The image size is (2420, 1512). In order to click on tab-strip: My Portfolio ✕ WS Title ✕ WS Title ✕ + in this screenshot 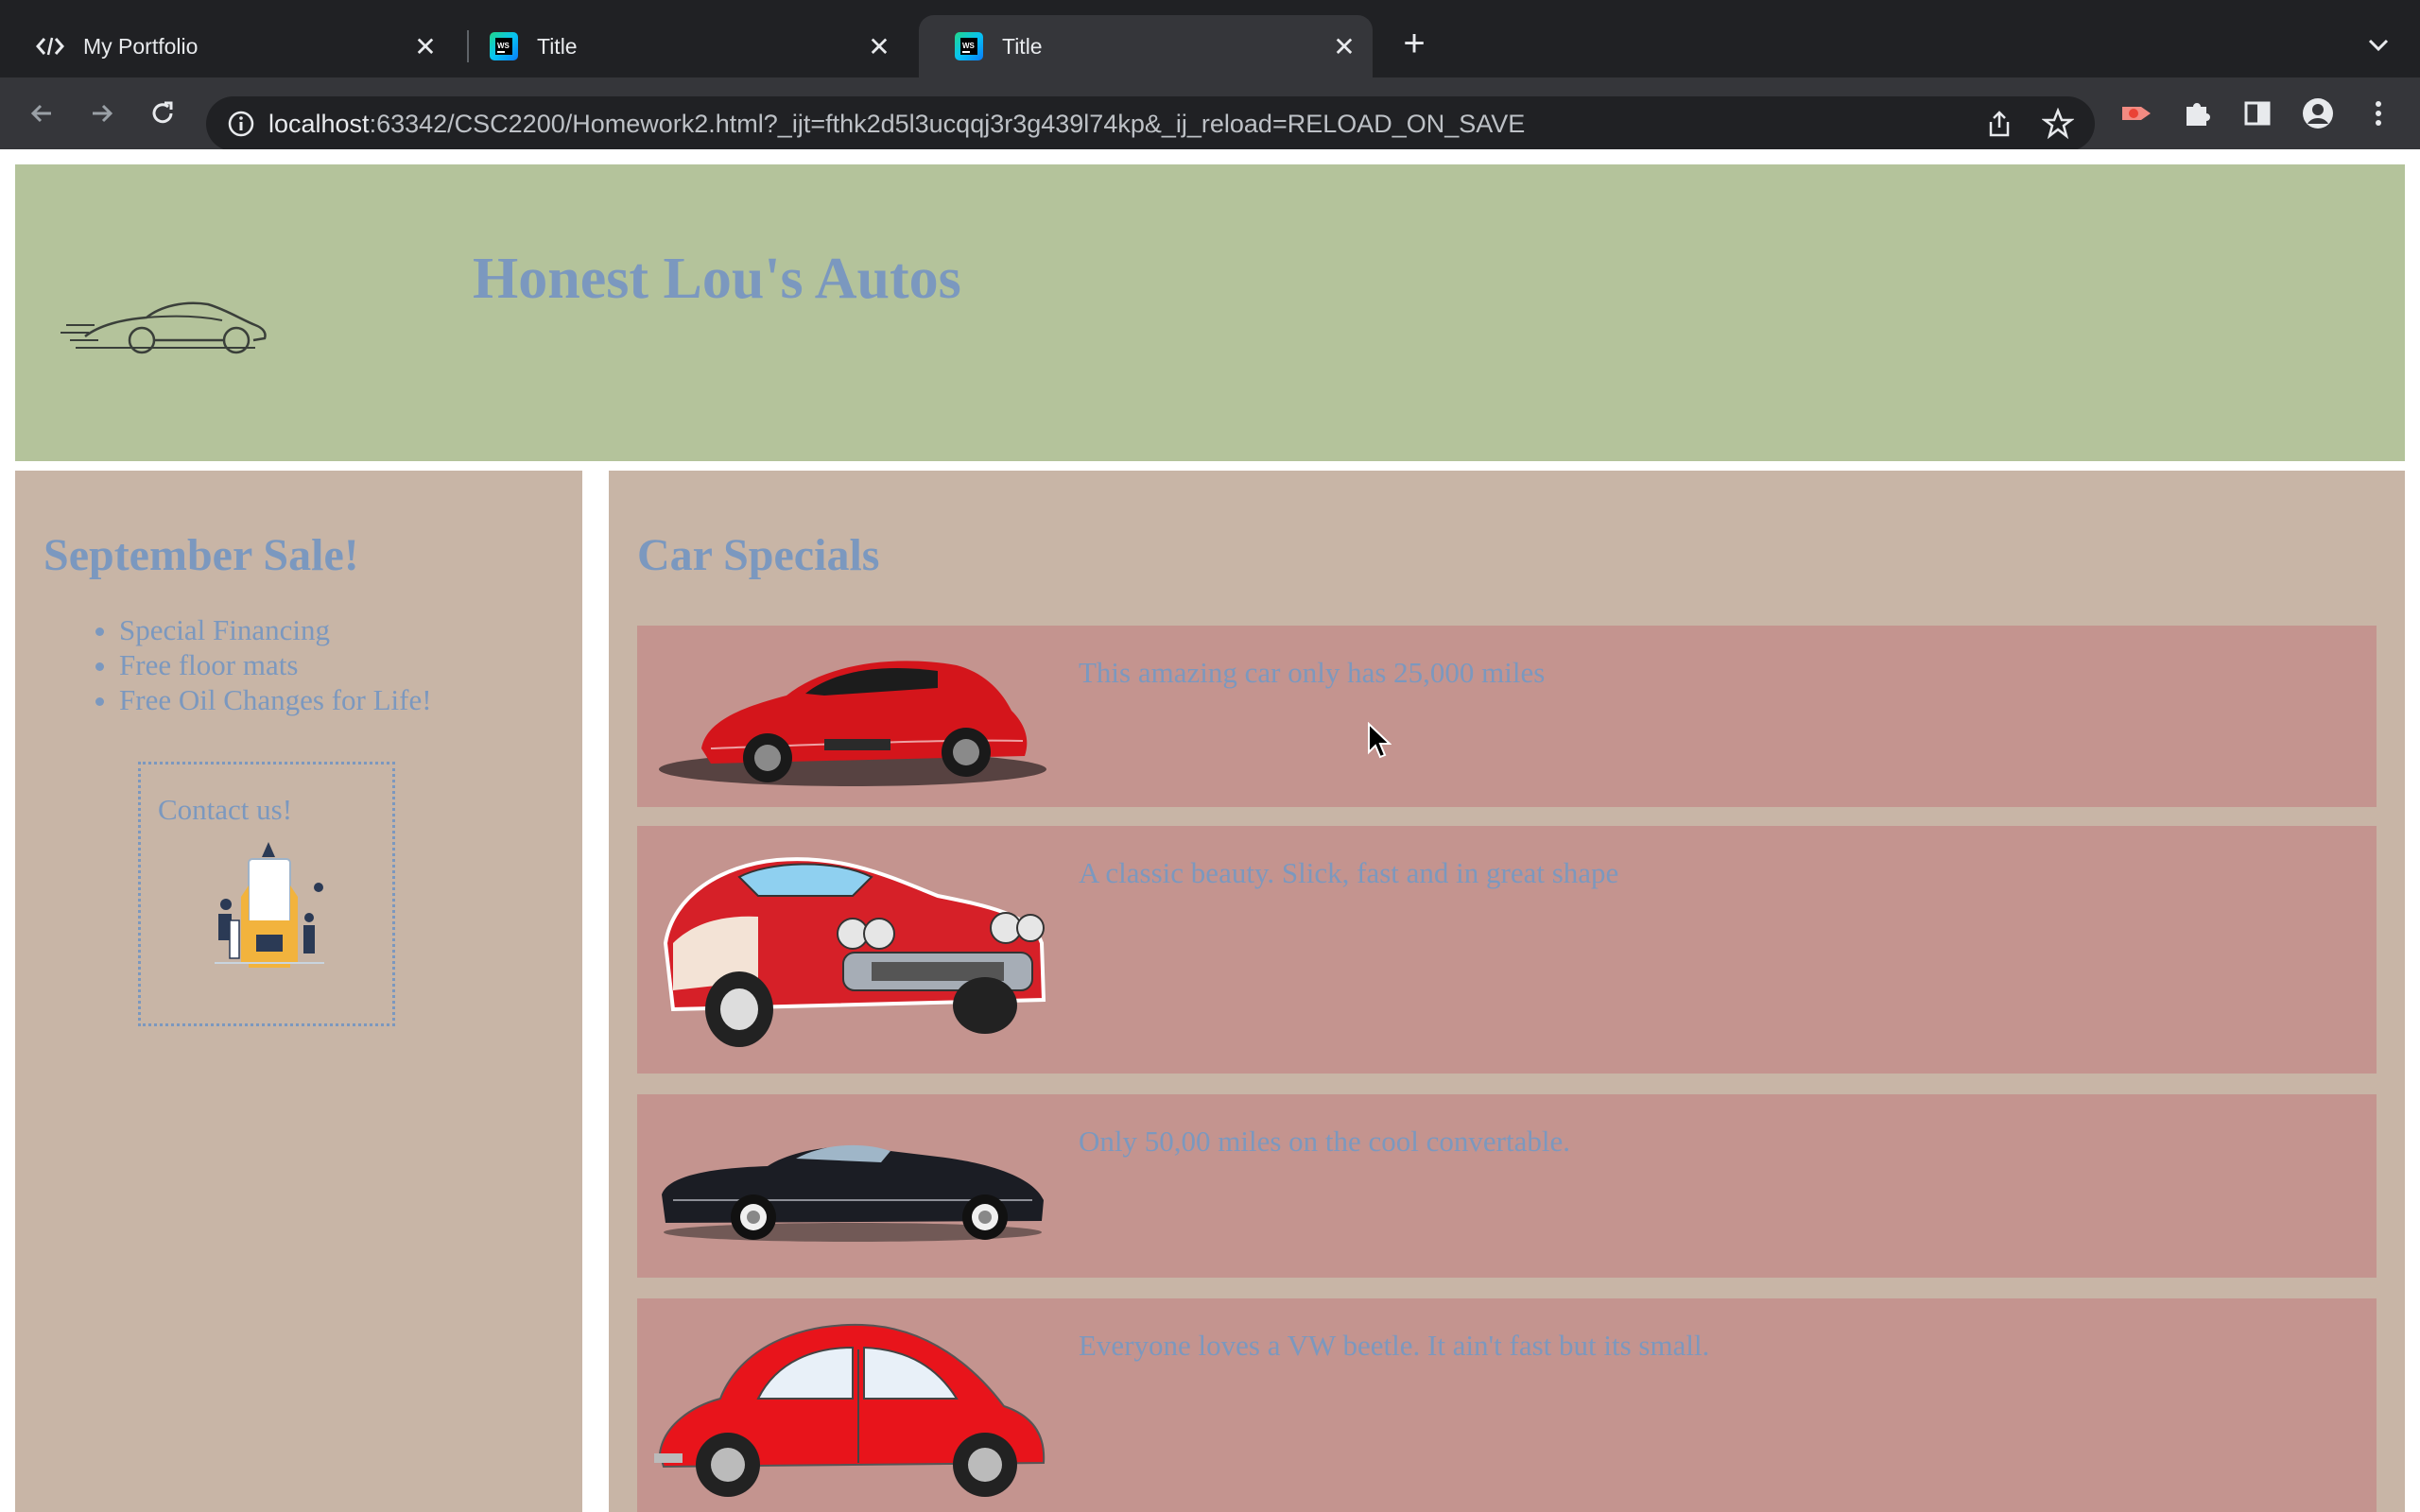, I will do `click(1210, 38)`.